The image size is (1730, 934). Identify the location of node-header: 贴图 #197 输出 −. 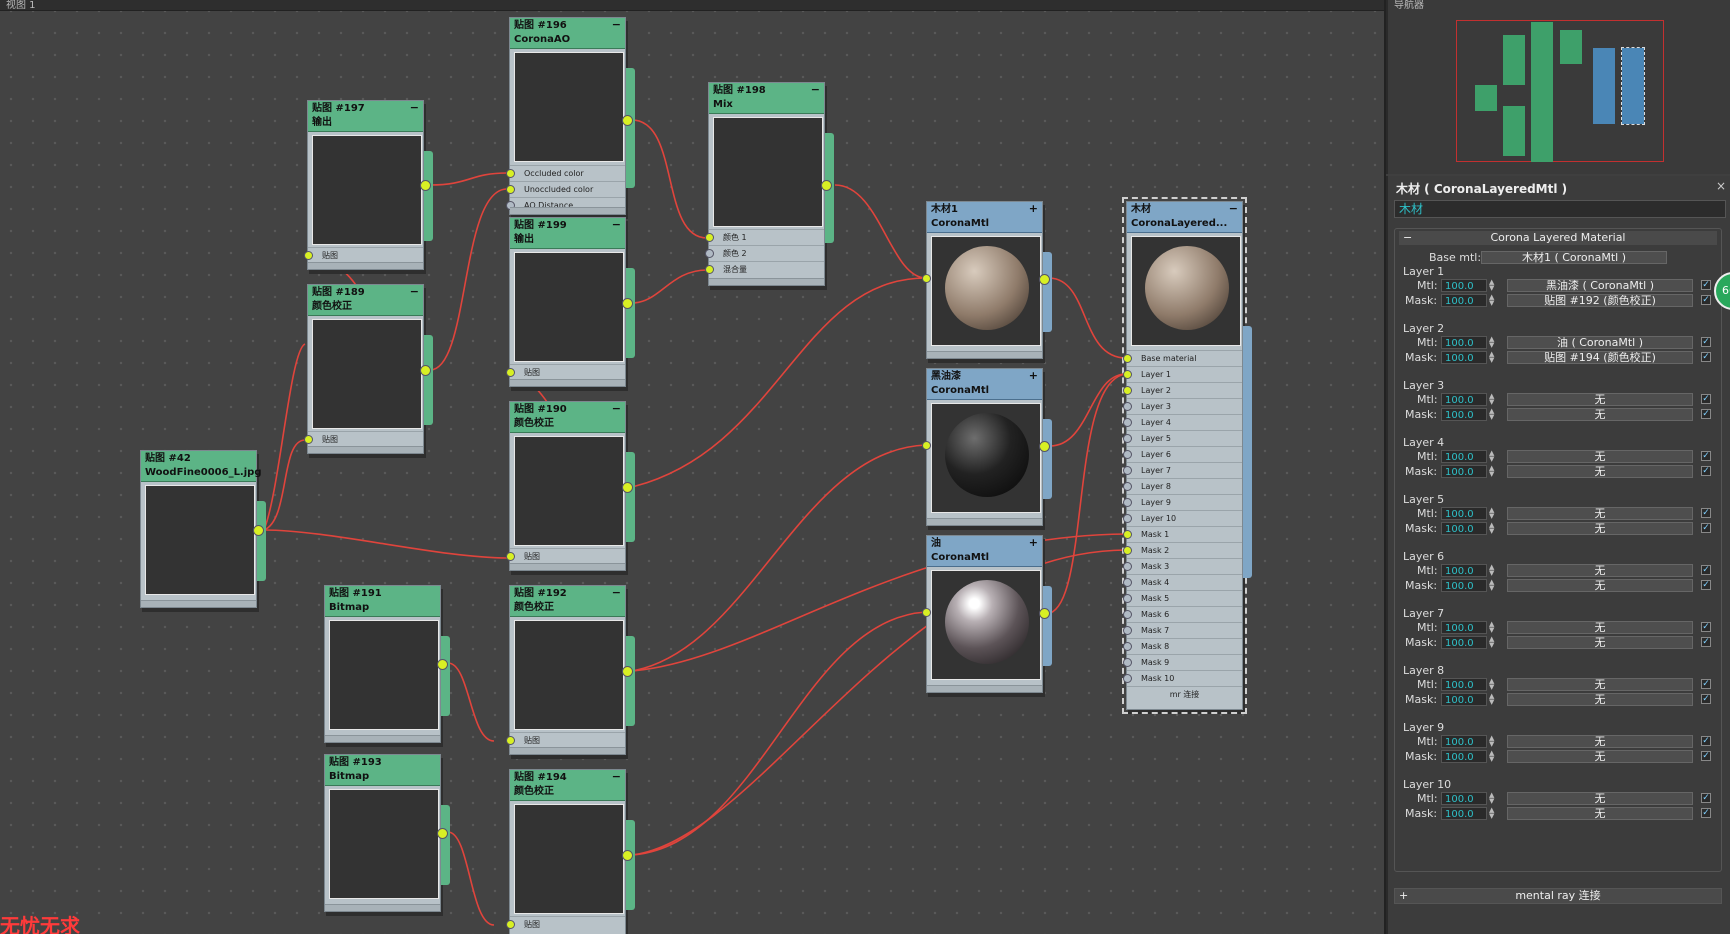
(365, 116).